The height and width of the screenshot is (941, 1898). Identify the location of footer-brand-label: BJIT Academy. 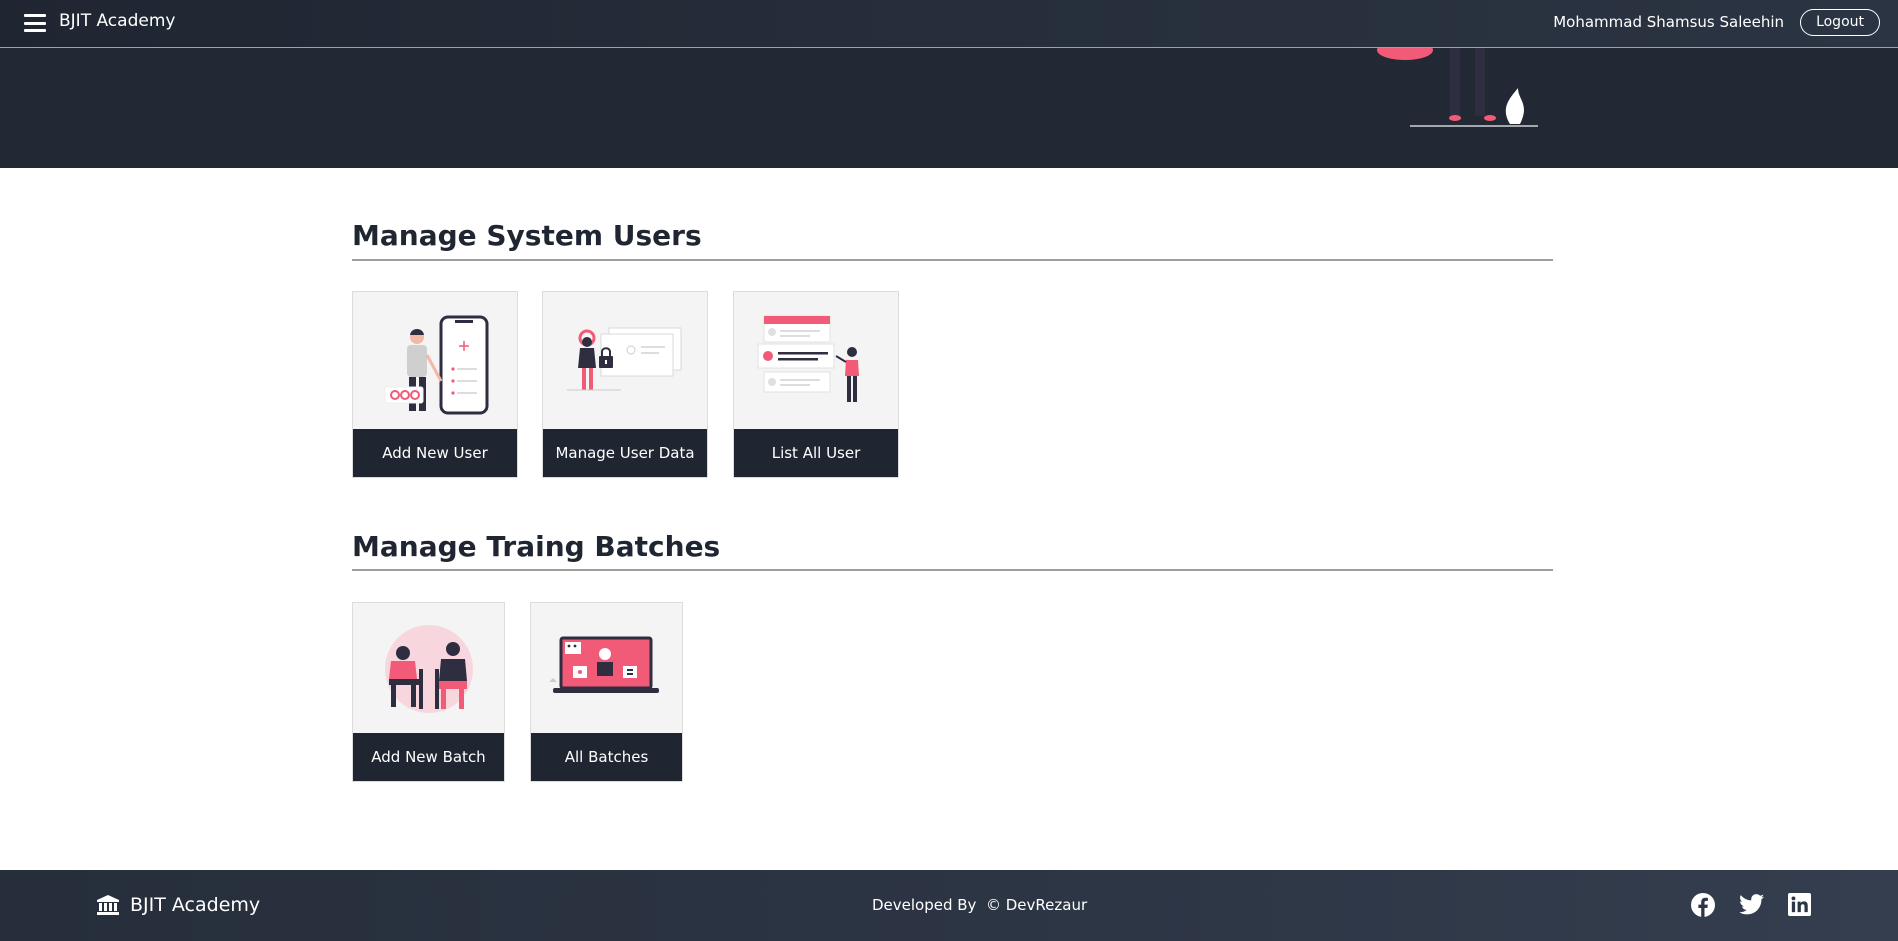
(195, 905).